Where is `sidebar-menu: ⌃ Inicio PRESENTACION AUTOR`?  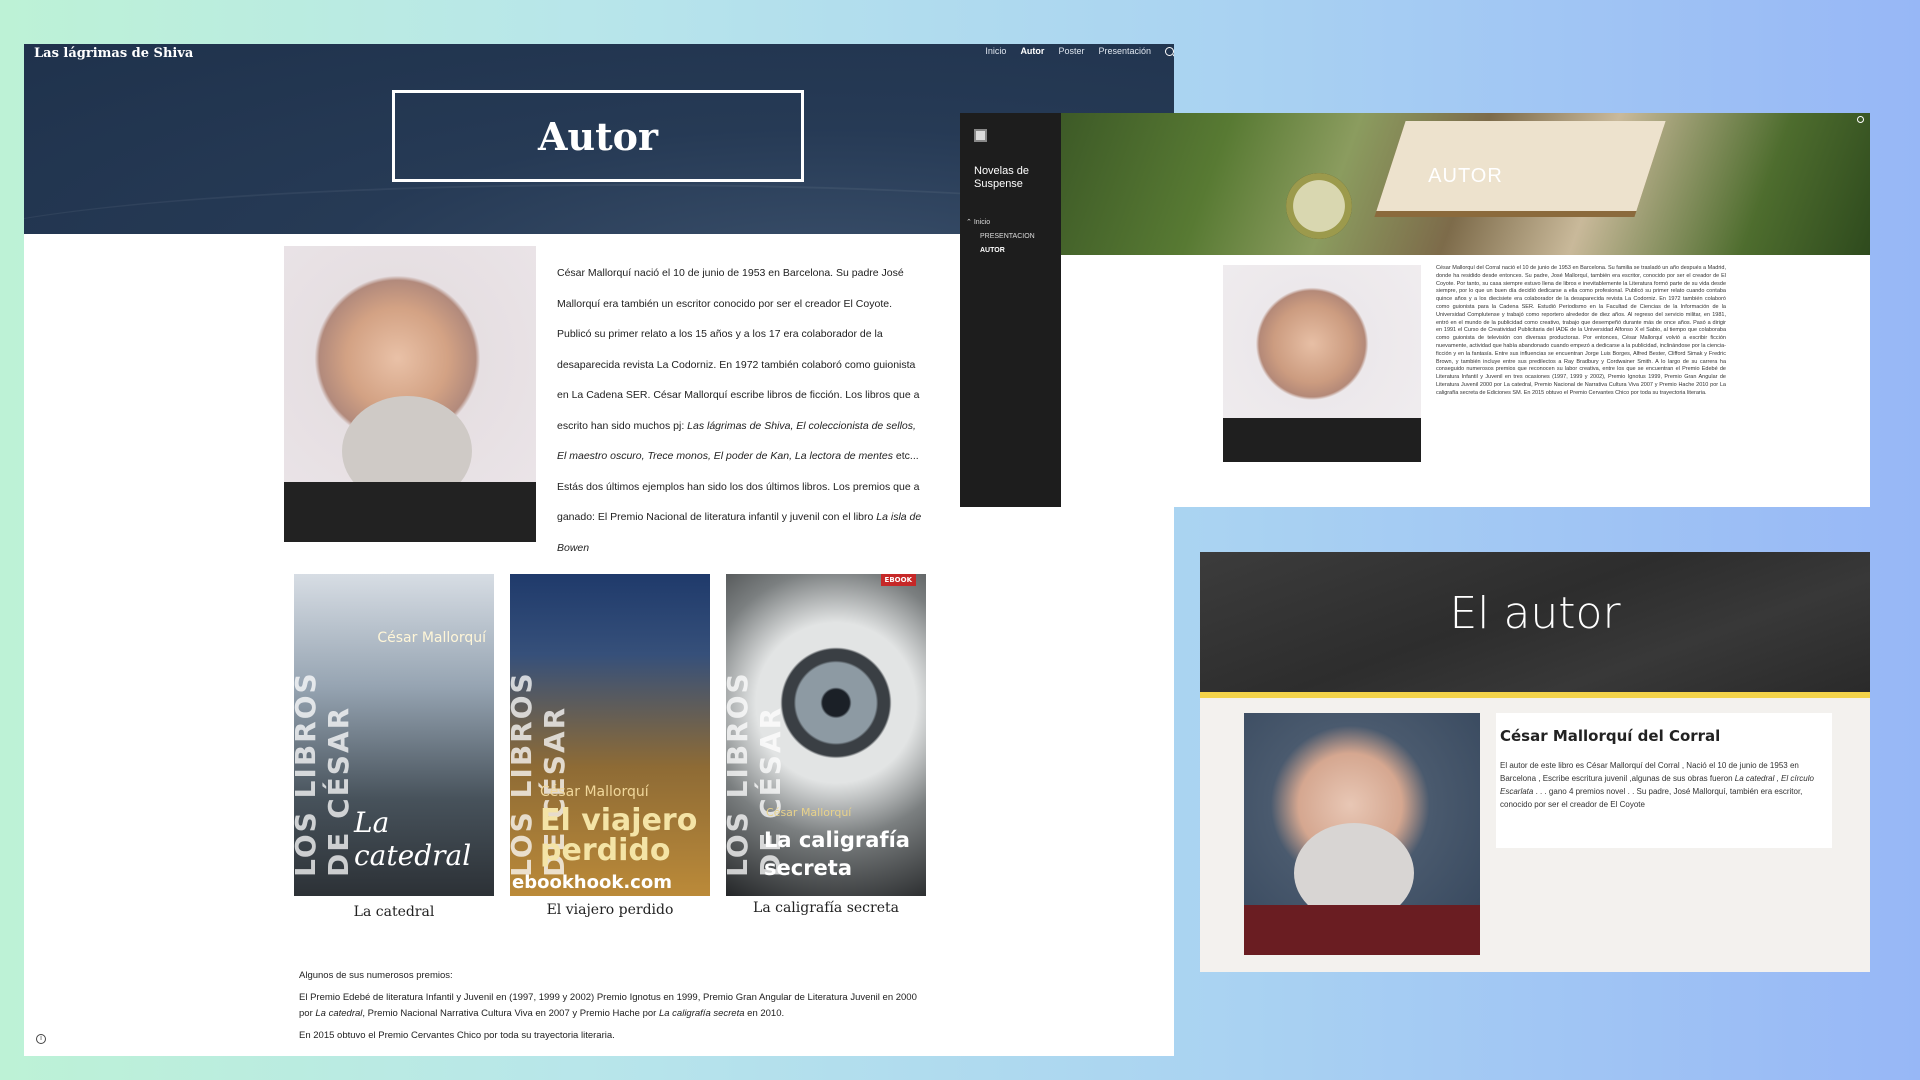
sidebar-menu: ⌃ Inicio PRESENTACION AUTOR is located at coordinates (1000, 237).